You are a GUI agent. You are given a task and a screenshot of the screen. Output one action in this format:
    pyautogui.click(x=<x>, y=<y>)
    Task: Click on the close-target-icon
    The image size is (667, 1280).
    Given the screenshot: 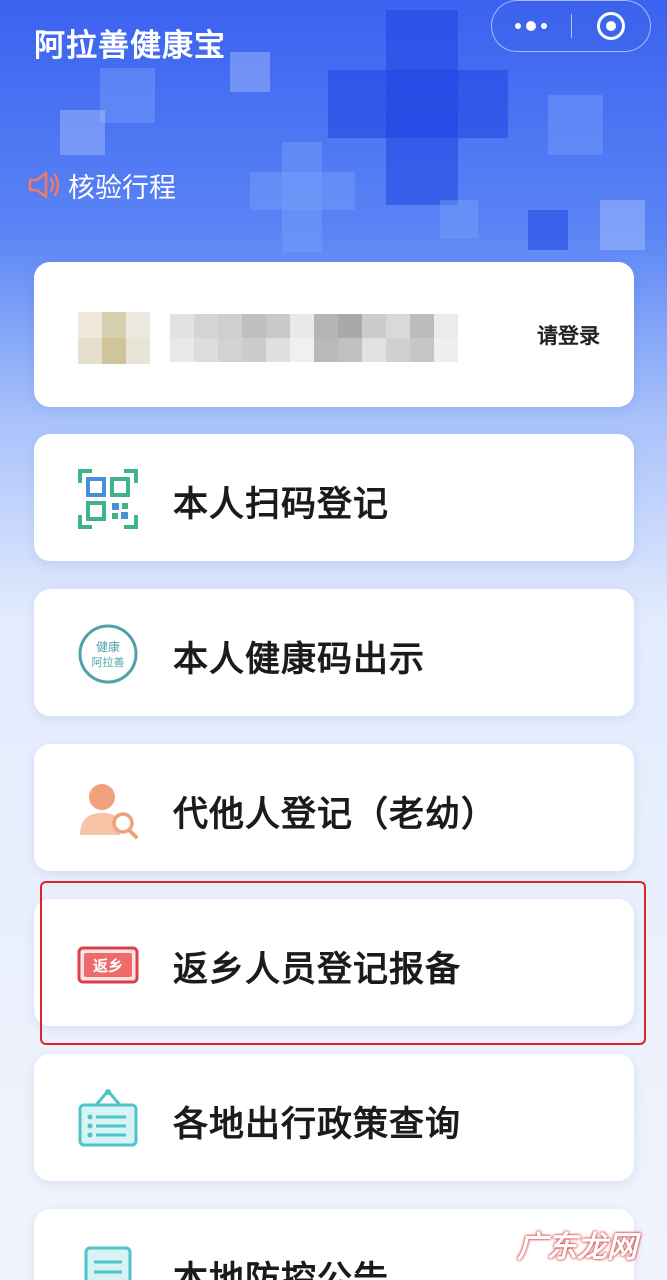 What is the action you would take?
    pyautogui.click(x=610, y=26)
    